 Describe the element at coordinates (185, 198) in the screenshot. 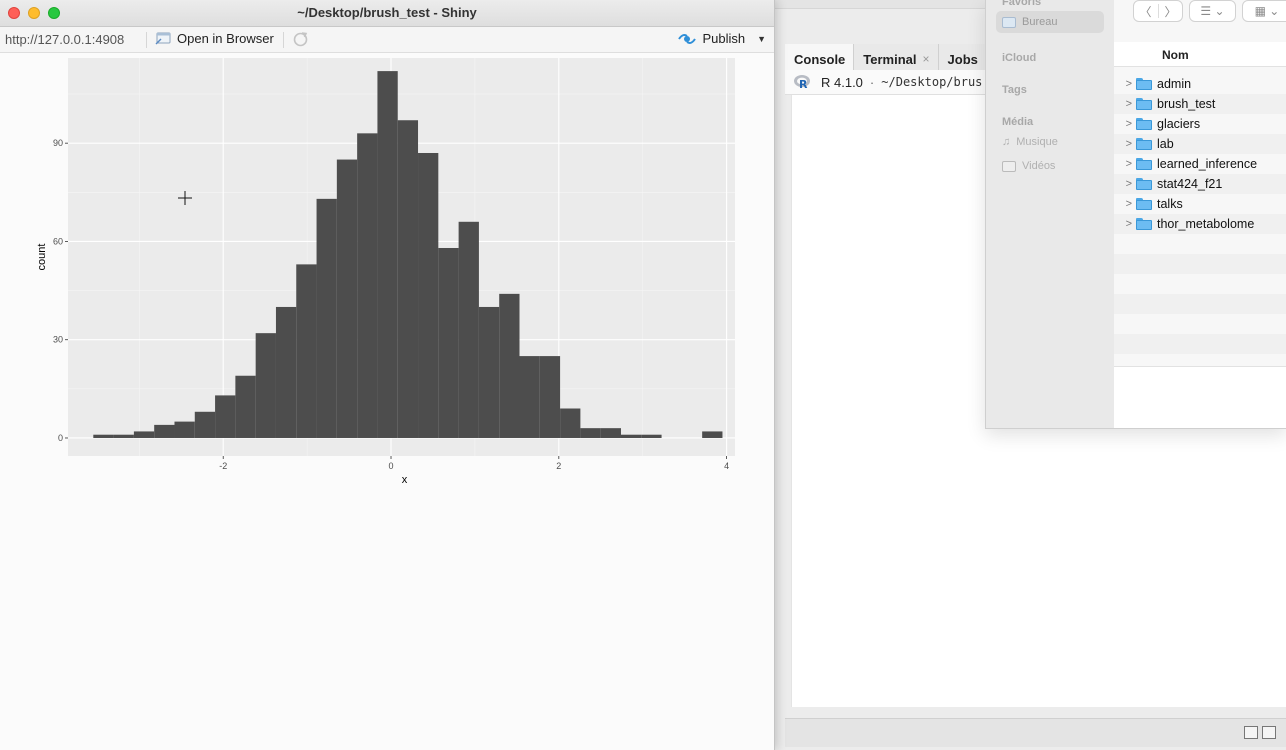

I see `crosshair-cursor-icon` at that location.